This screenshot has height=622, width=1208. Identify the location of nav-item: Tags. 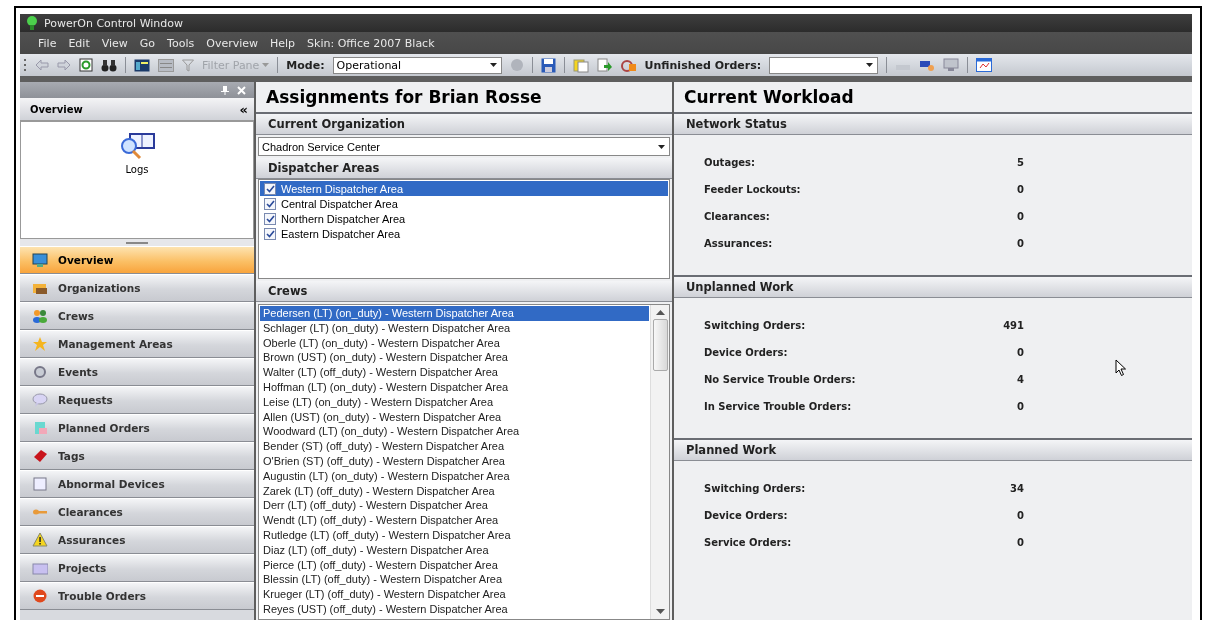
(137, 456).